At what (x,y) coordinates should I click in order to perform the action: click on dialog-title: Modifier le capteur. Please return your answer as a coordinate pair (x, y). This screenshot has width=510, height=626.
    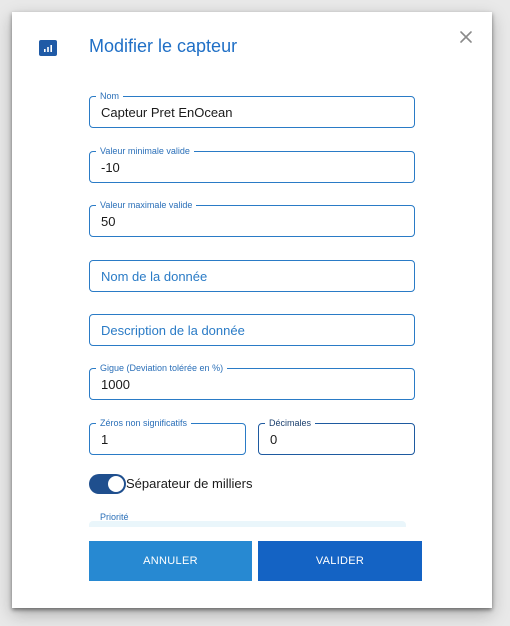
    Looking at the image, I should click on (163, 46).